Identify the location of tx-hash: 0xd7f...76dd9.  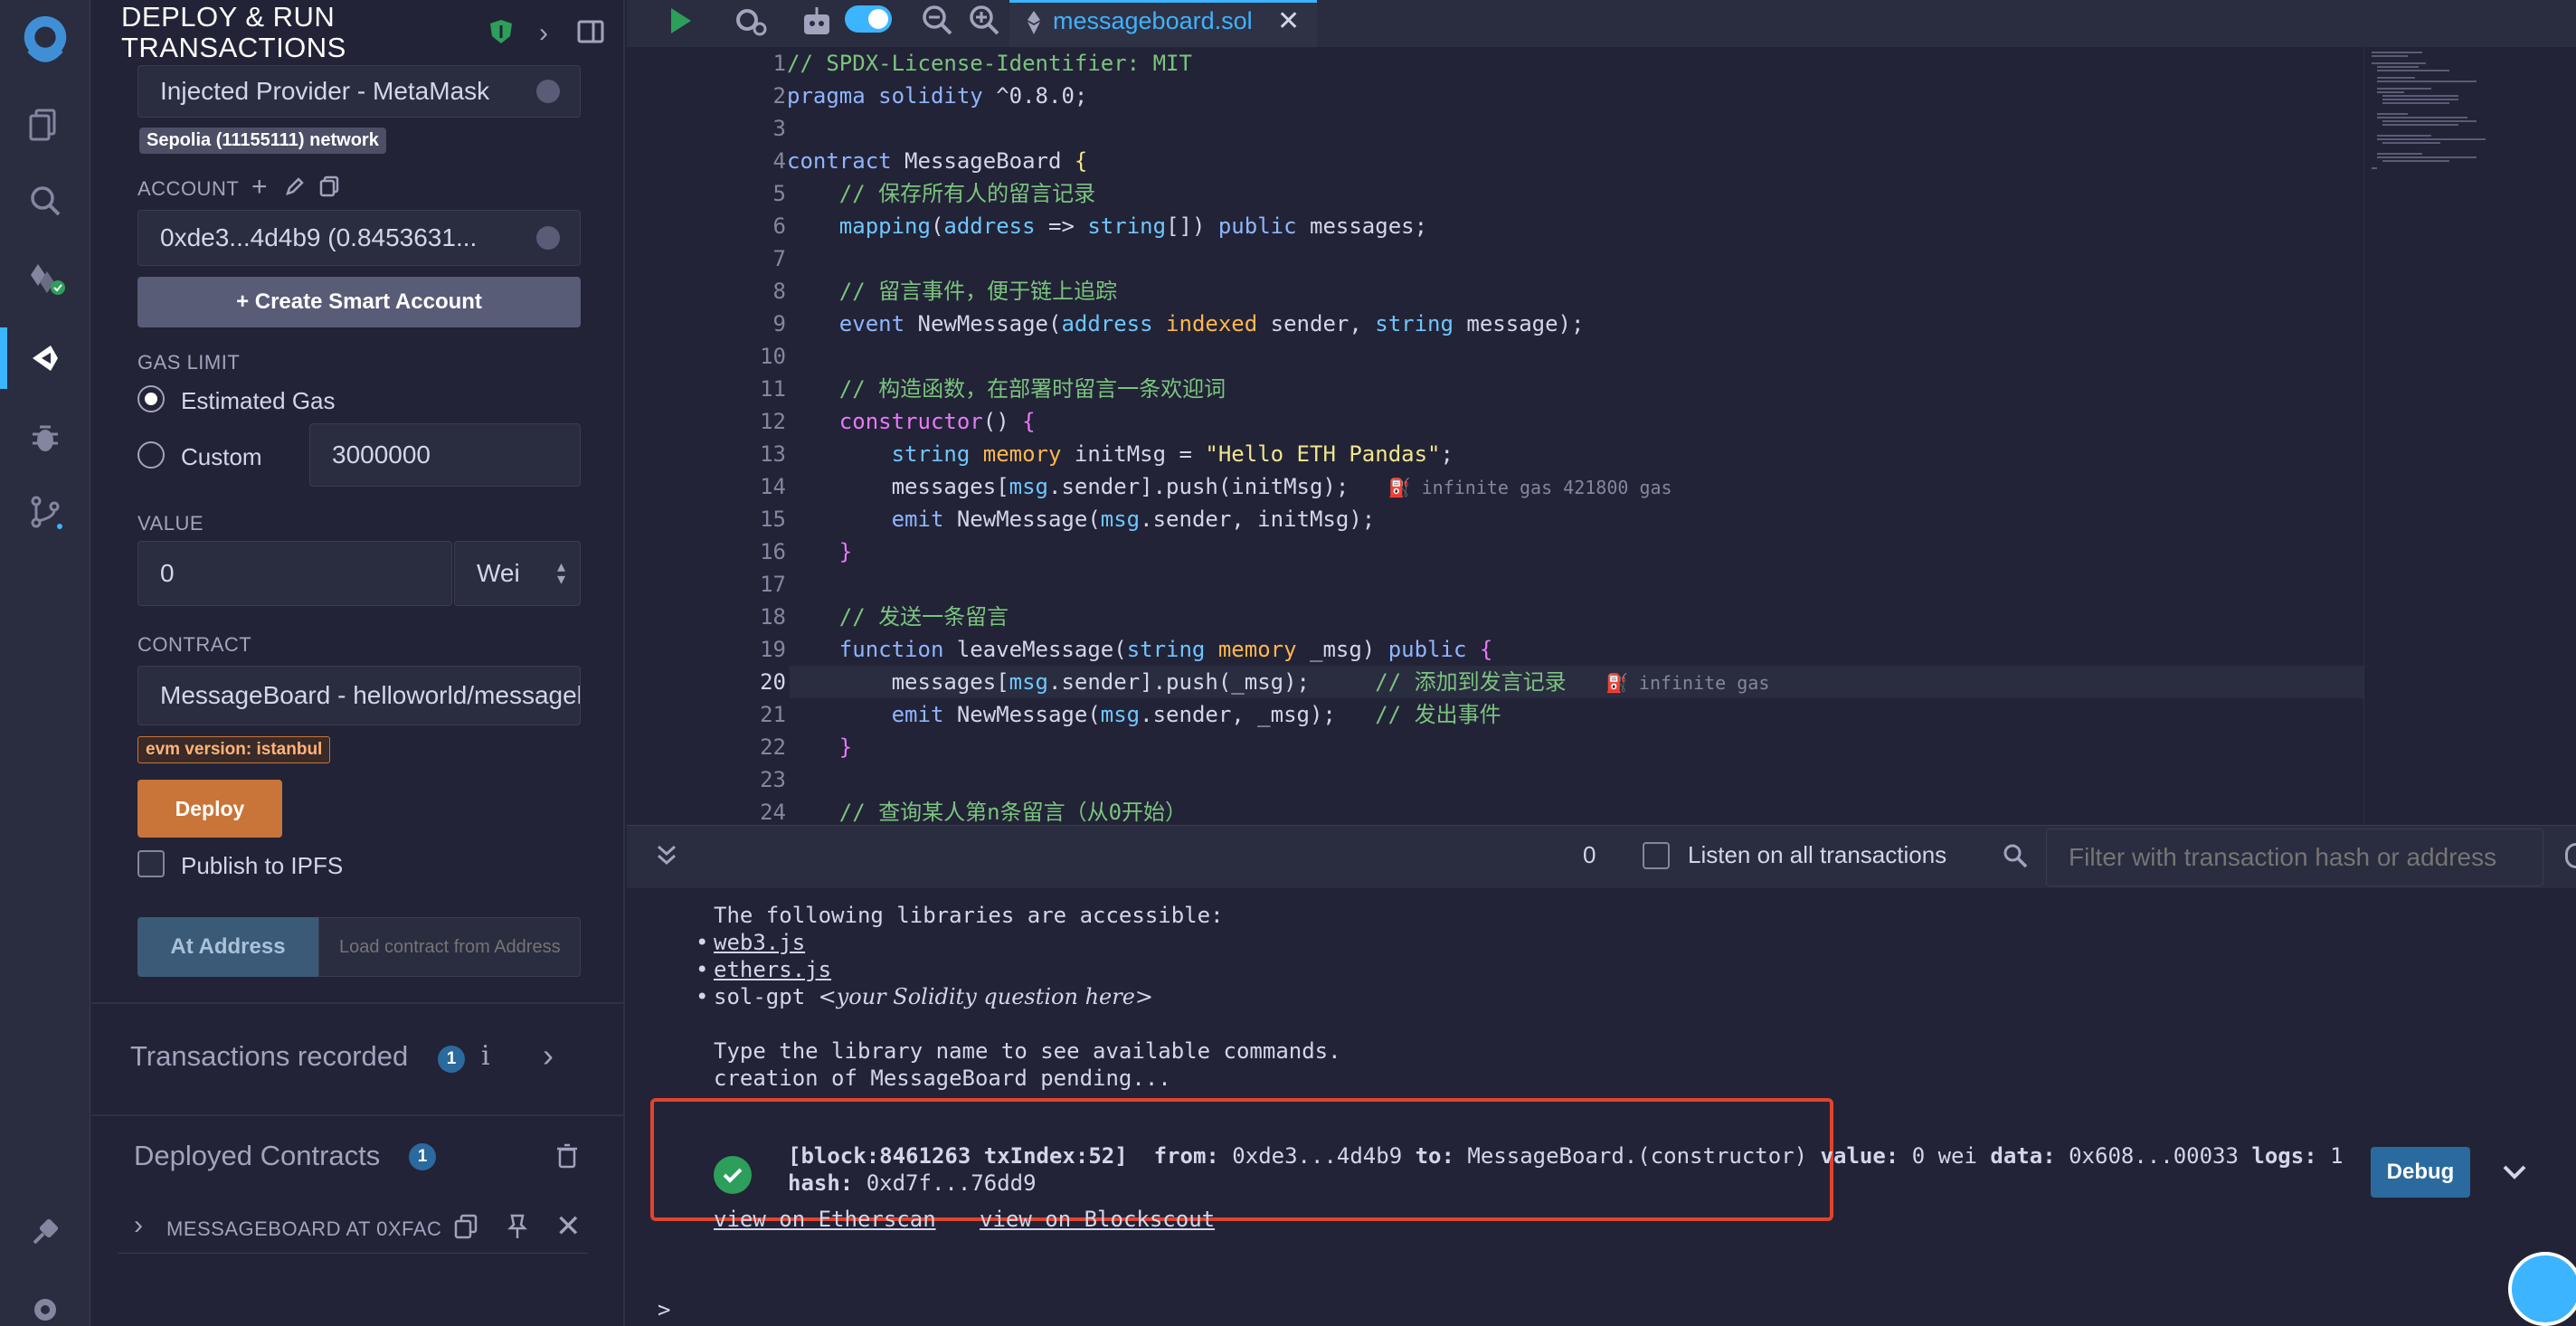
(951, 1183).